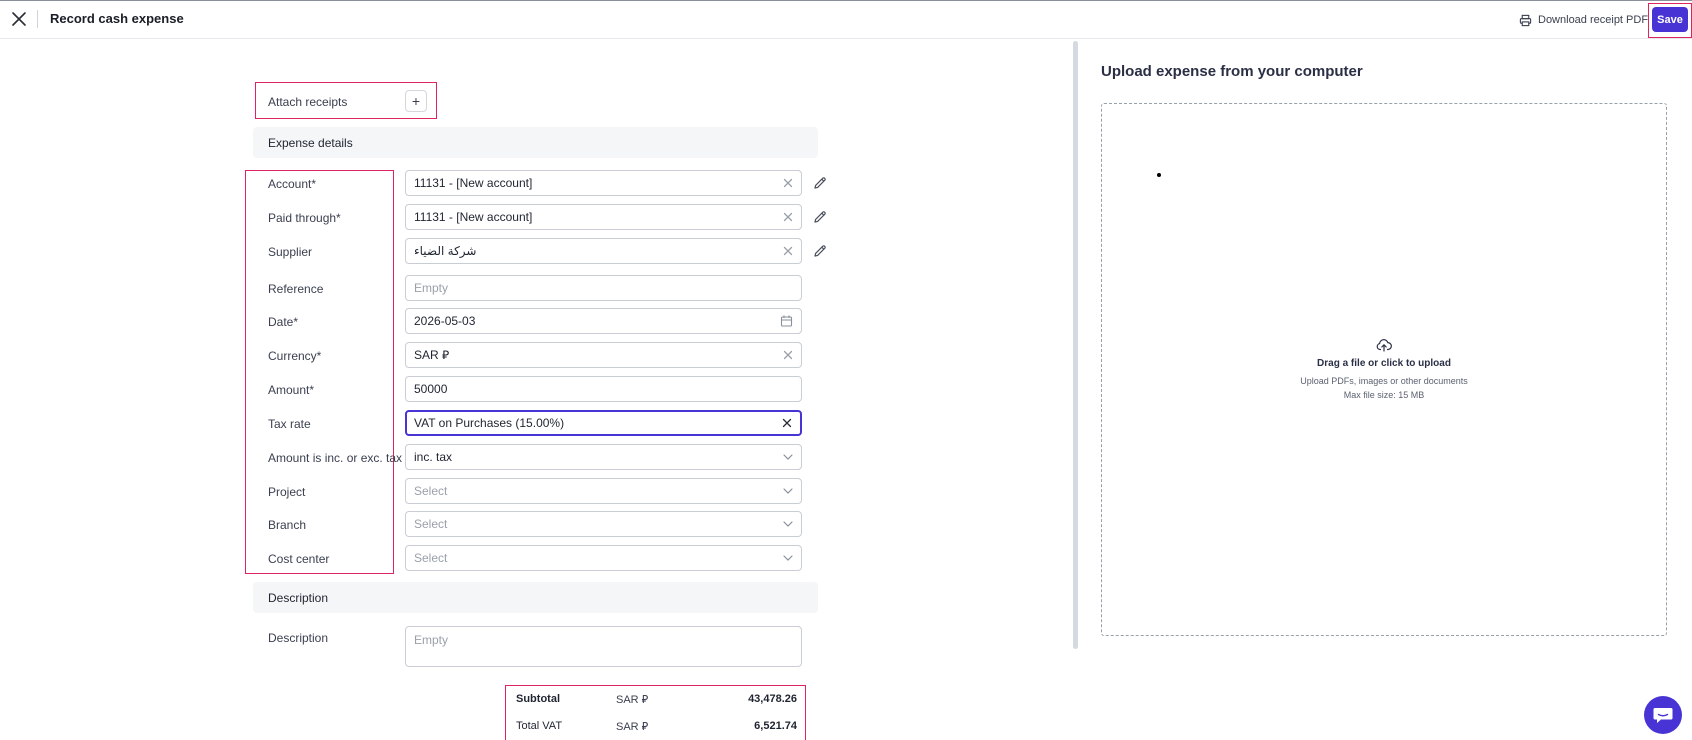  What do you see at coordinates (445, 321) in the screenshot?
I see `date-value: 2026-05-03` at bounding box center [445, 321].